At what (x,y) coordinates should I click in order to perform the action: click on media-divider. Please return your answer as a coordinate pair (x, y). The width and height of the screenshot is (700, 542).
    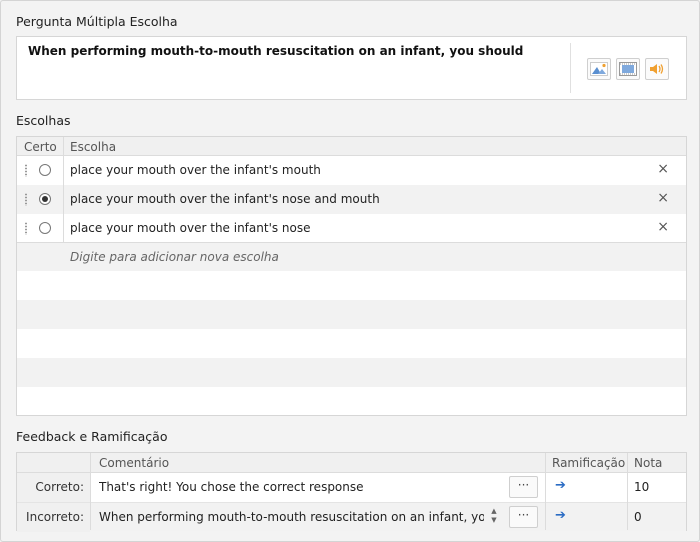
    Looking at the image, I should click on (570, 68).